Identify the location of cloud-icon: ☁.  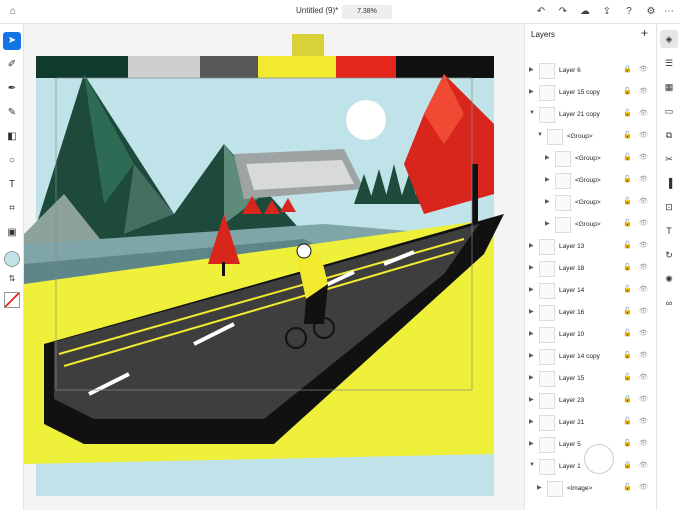
(585, 12).